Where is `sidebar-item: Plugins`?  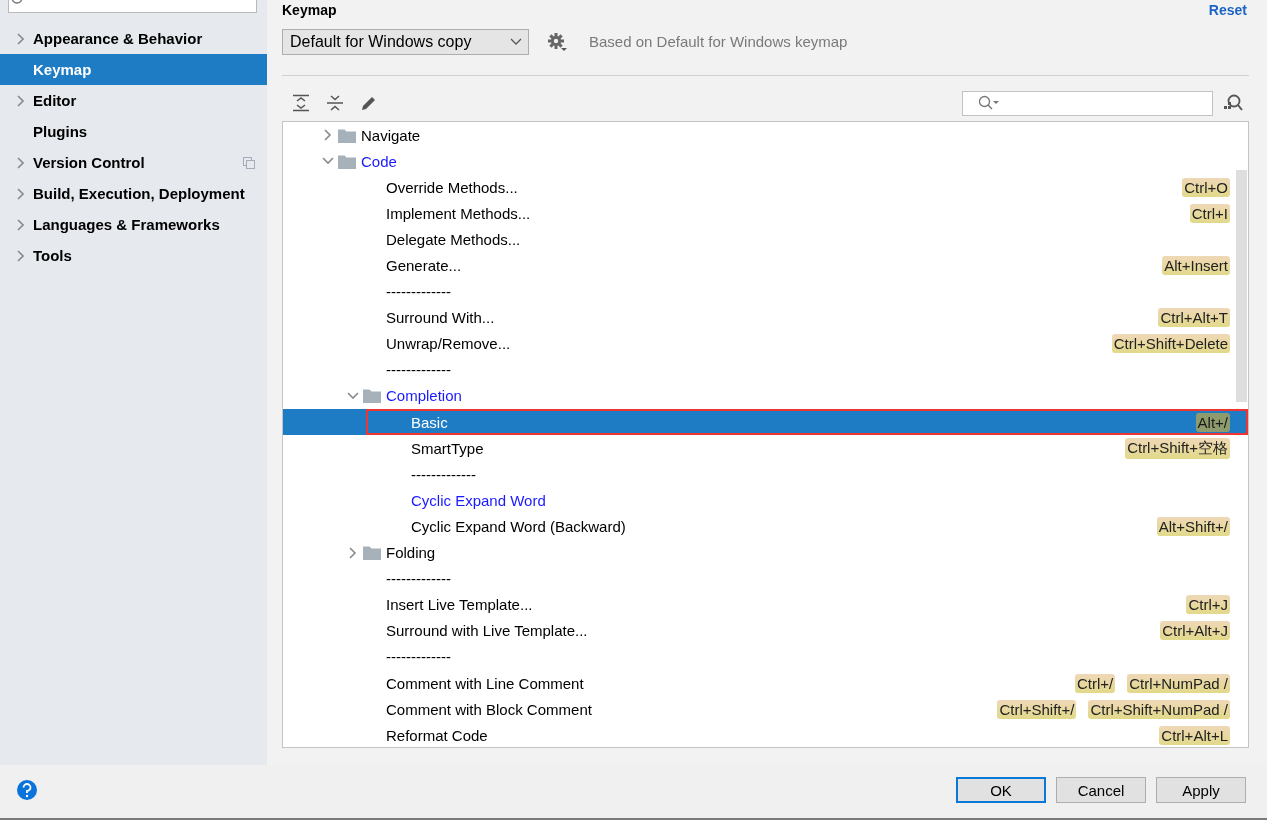 sidebar-item: Plugins is located at coordinates (133, 131).